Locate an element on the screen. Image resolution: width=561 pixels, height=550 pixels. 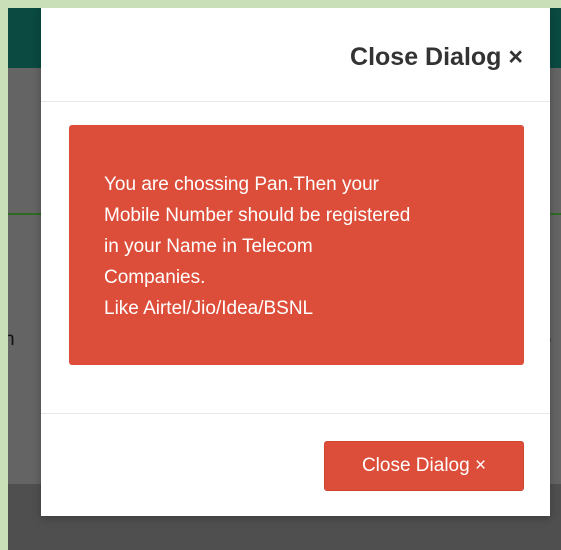
footer-close-button: Close Dialog × is located at coordinates (424, 466).